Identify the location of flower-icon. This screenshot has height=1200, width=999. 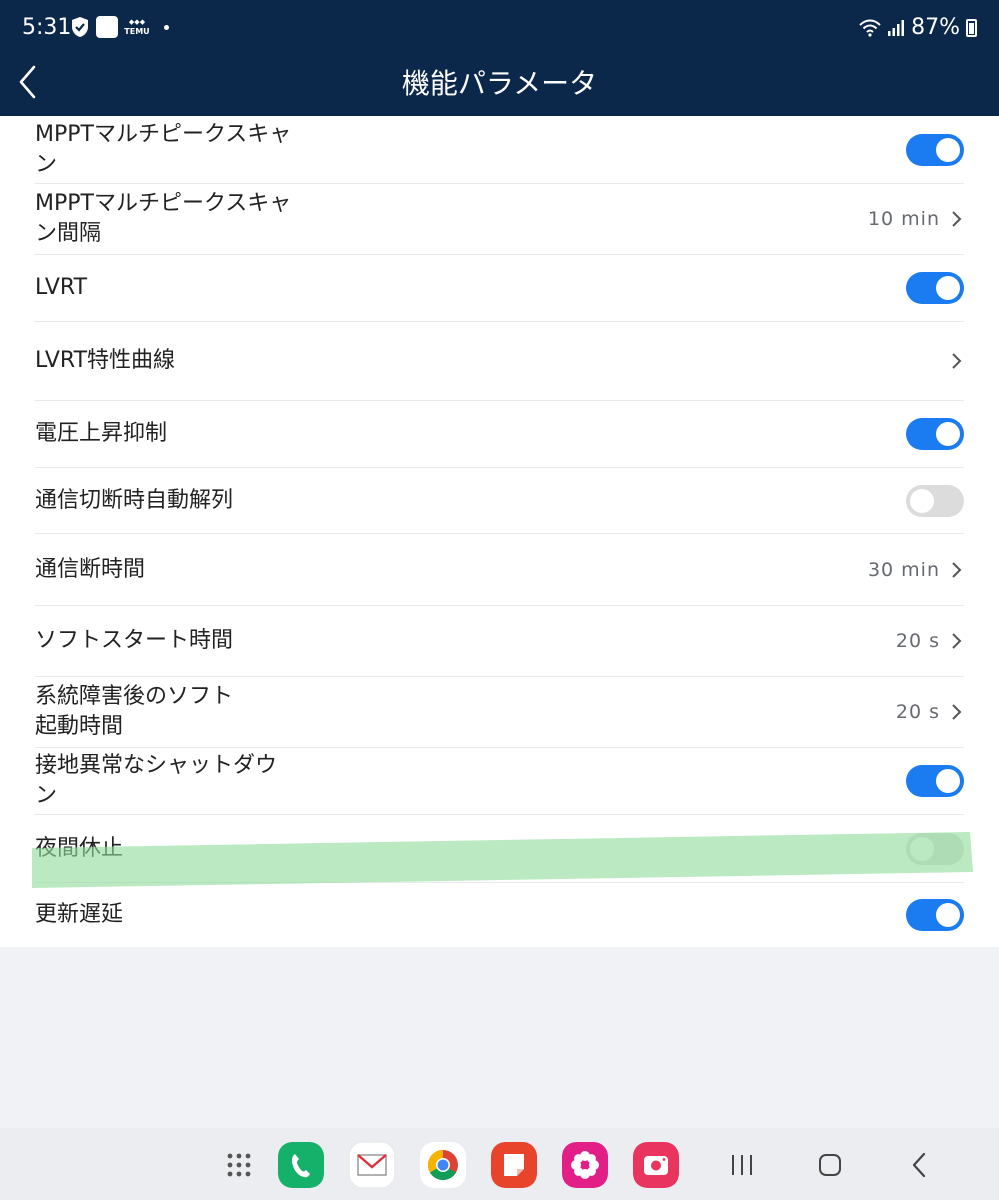
(585, 1165).